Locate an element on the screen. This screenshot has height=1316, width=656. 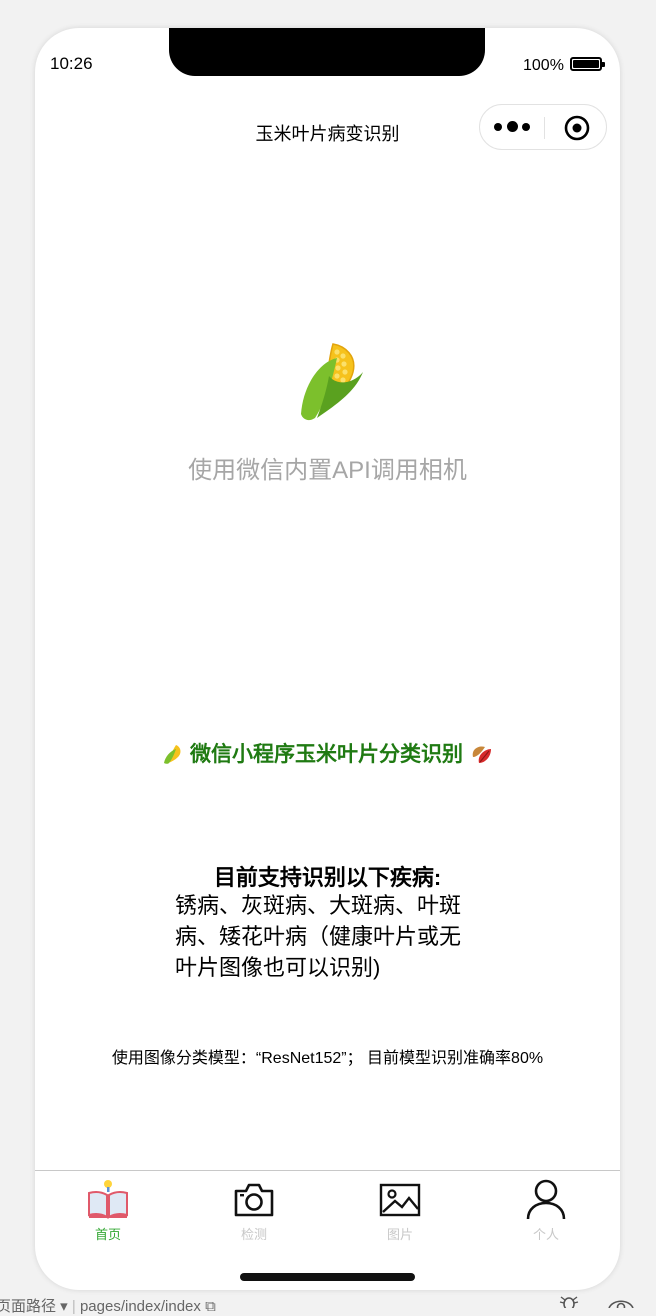
person-icon is located at coordinates (546, 1199).